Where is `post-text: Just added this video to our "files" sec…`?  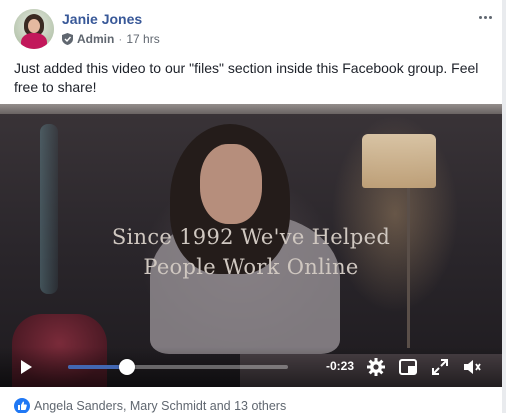
post-text: Just added this video to our "files" sec… is located at coordinates (246, 77).